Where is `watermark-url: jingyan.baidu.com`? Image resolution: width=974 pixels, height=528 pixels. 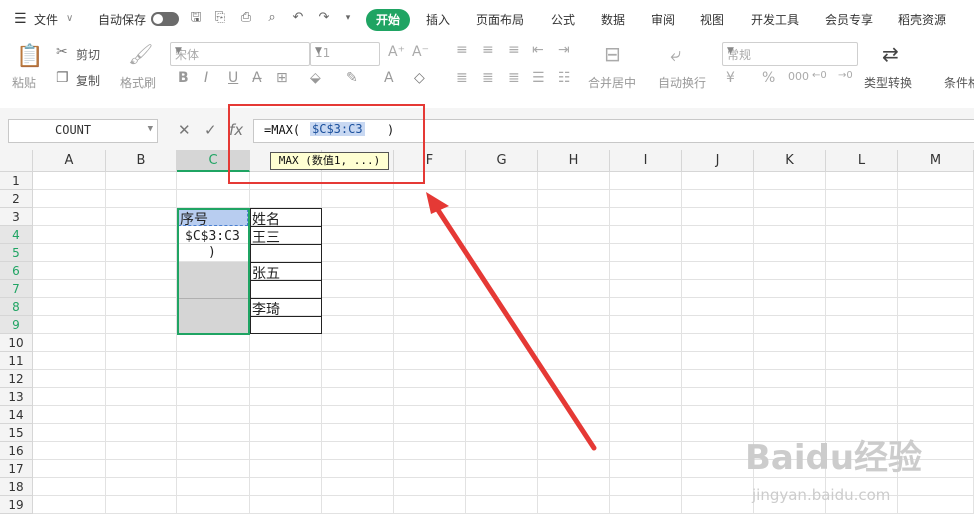
watermark-url: jingyan.baidu.com is located at coordinates (821, 495).